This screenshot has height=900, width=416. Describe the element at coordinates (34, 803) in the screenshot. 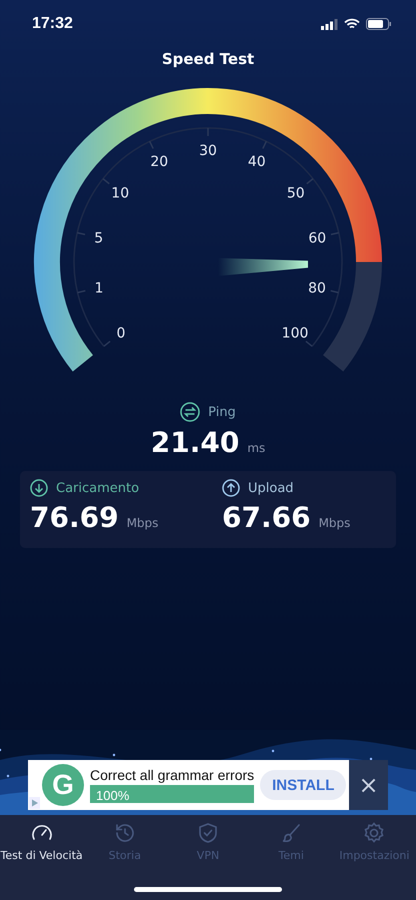

I see `ad-choices-icon` at that location.